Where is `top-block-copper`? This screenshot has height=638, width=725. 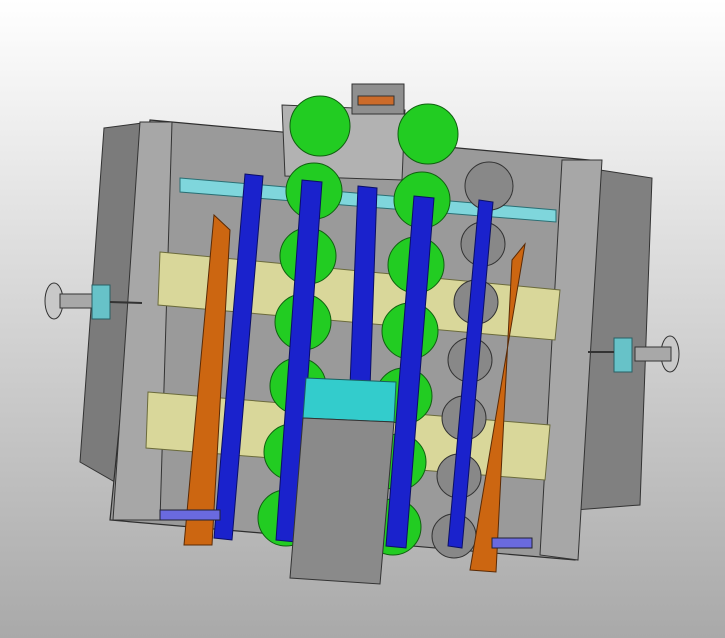 top-block-copper is located at coordinates (376, 100).